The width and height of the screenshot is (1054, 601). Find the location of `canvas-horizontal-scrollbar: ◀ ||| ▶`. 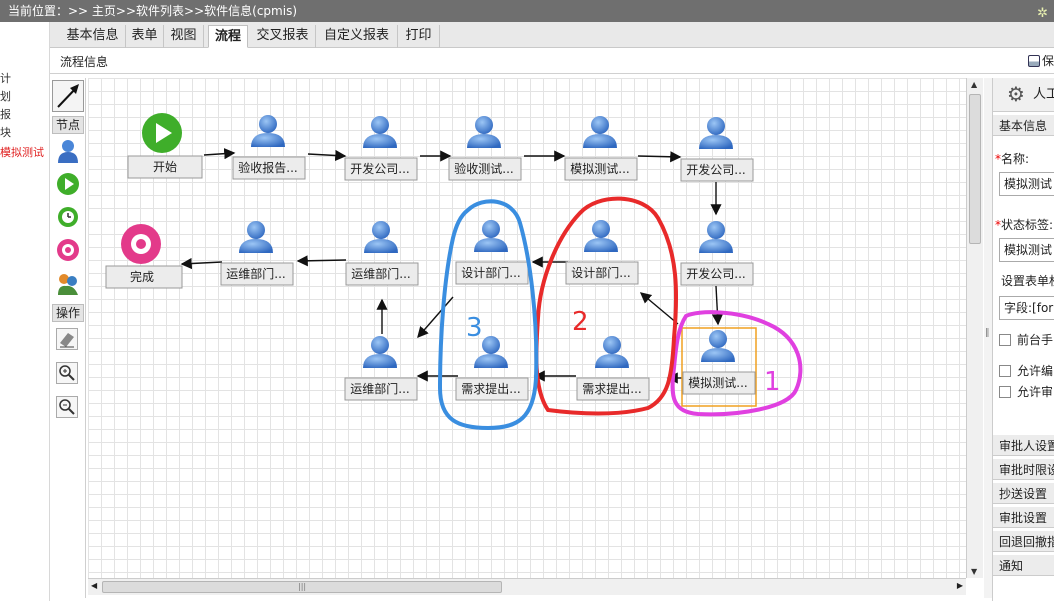

canvas-horizontal-scrollbar: ◀ ||| ▶ is located at coordinates (527, 586).